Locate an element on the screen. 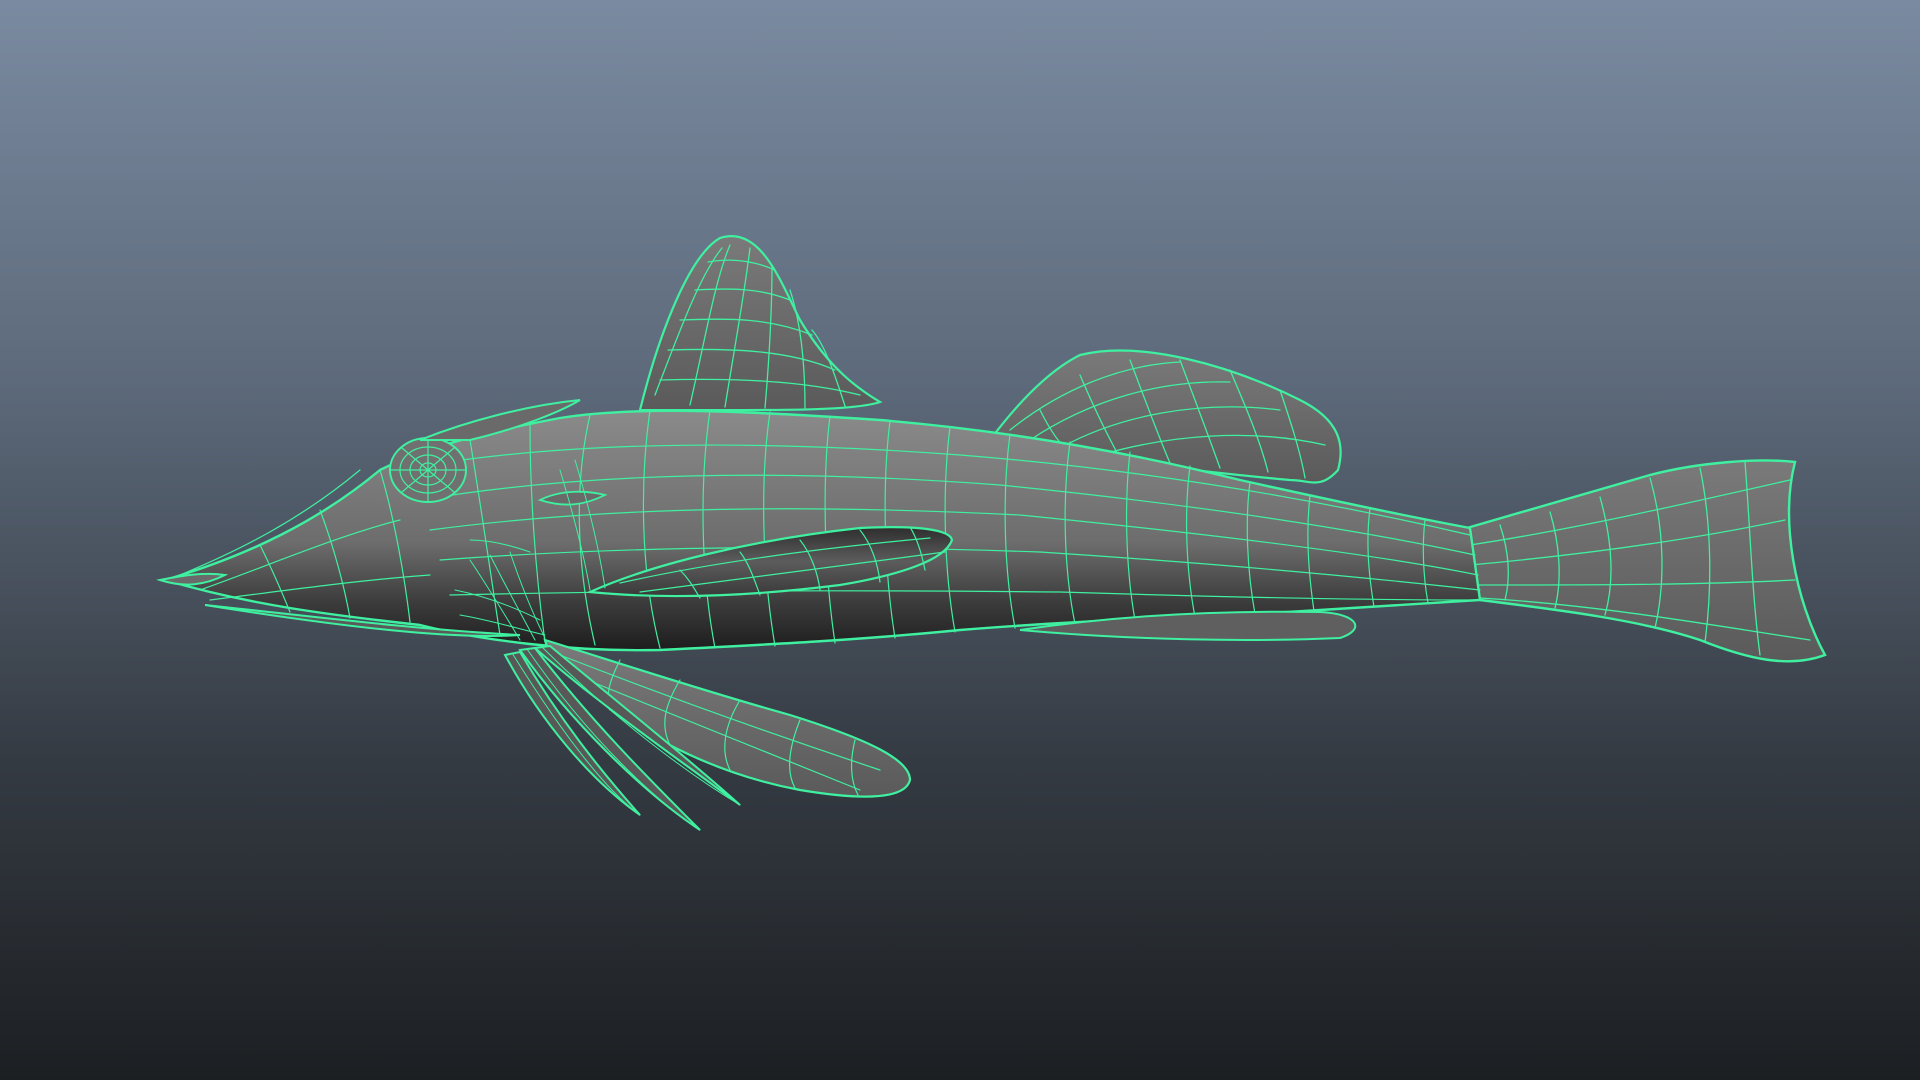  fish-eye is located at coordinates (428, 470).